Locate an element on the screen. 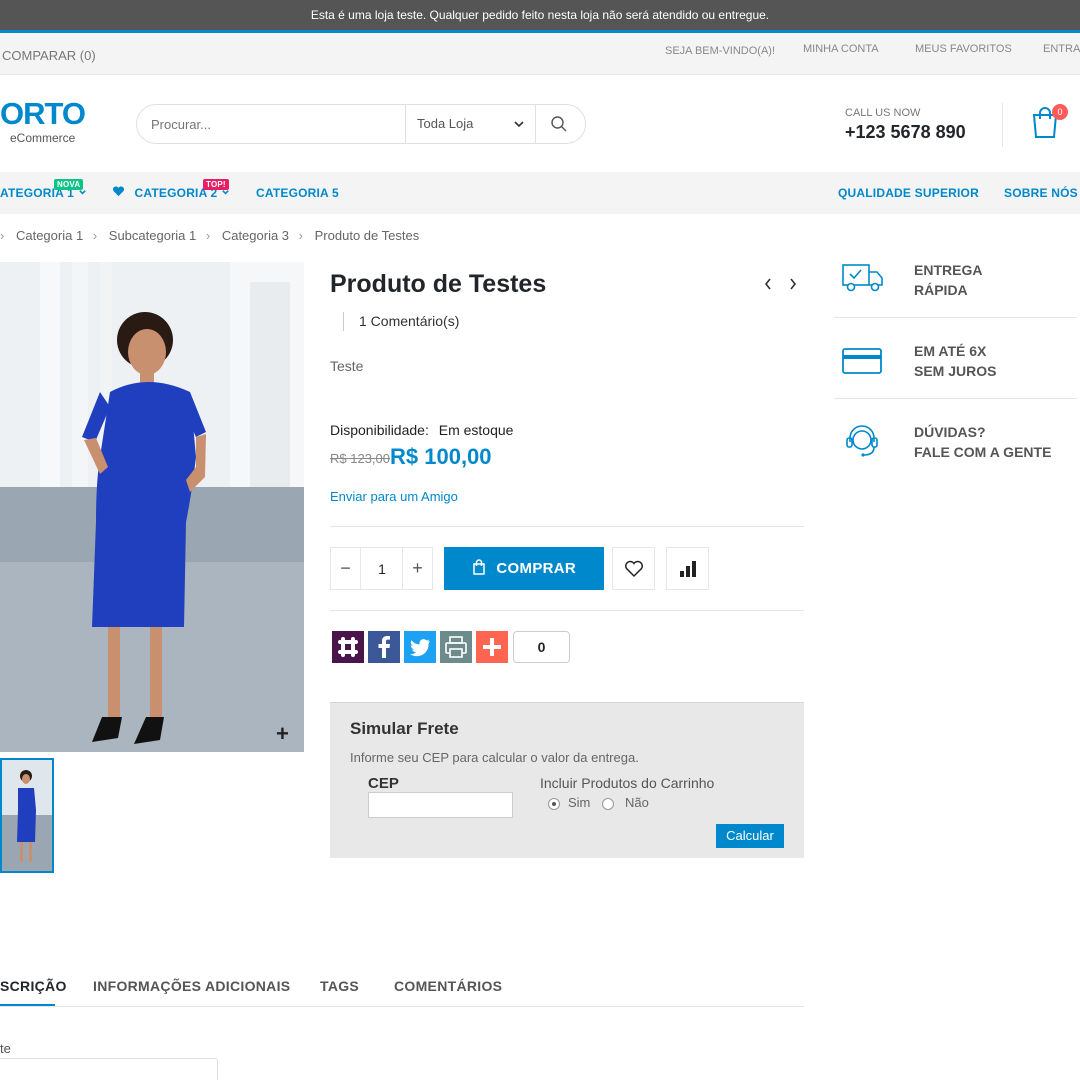 The width and height of the screenshot is (1080, 1080). add-to-wishlist-button is located at coordinates (633, 568).